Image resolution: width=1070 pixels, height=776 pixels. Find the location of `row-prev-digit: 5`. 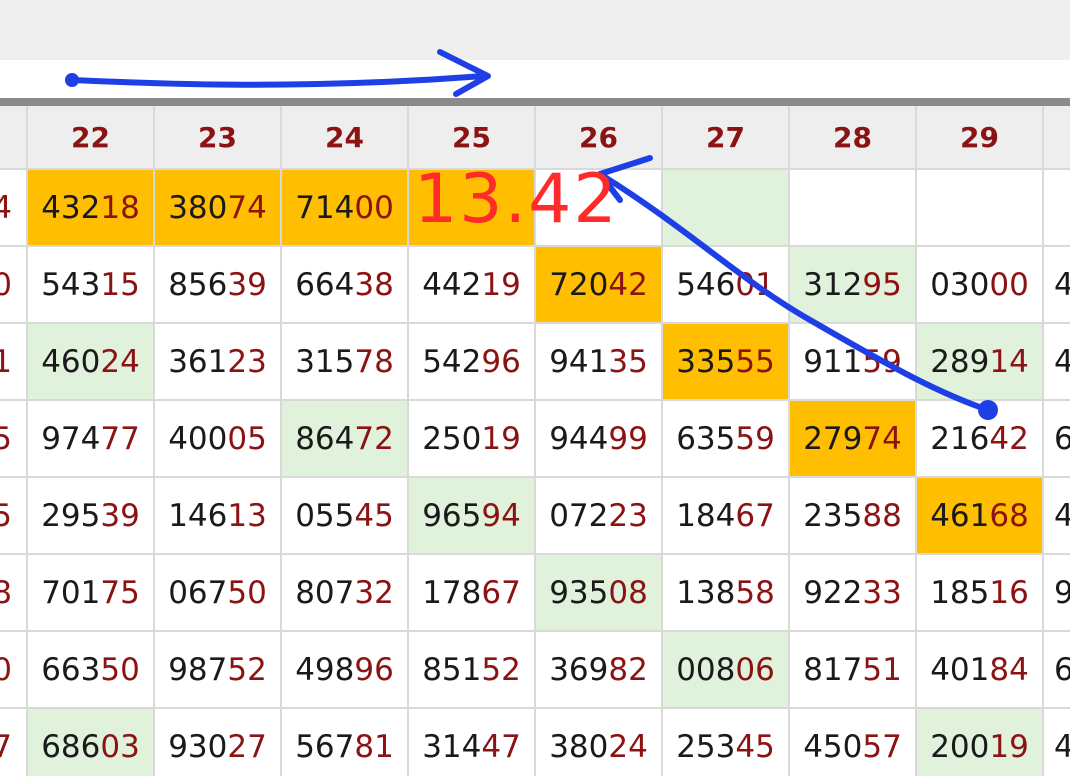

row-prev-digit: 5 is located at coordinates (6, 516).